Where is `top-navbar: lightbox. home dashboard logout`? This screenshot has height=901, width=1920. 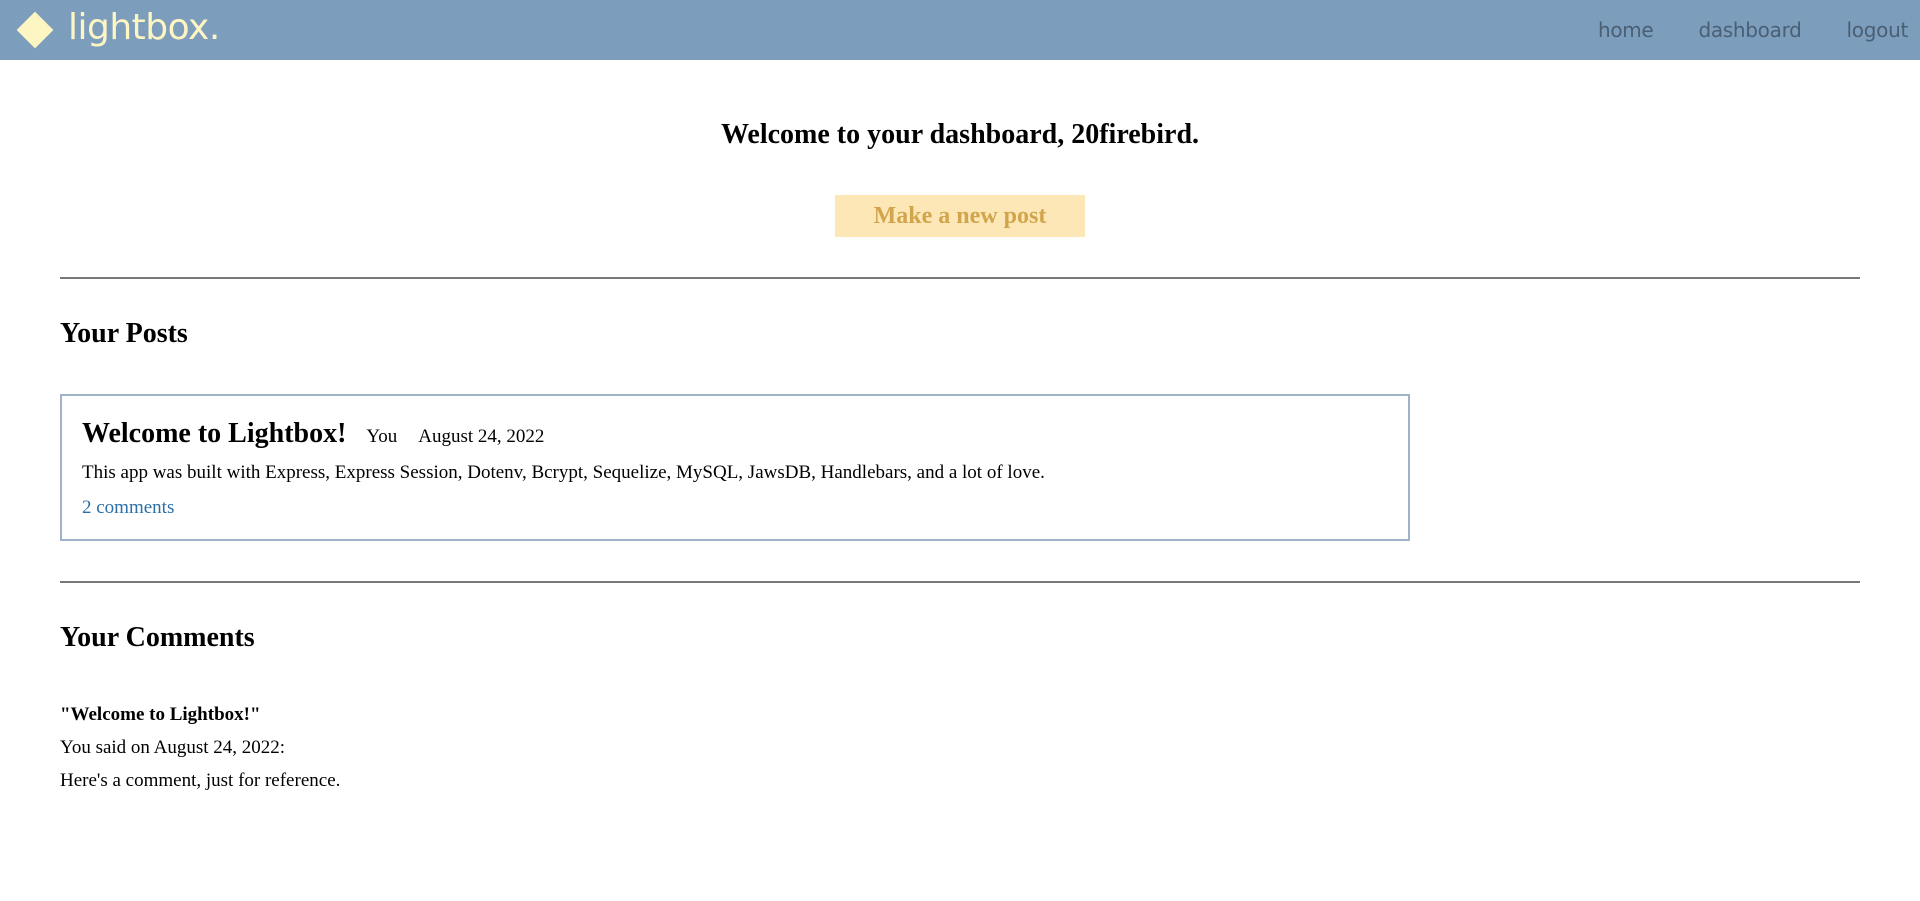
top-navbar: lightbox. home dashboard logout is located at coordinates (960, 30).